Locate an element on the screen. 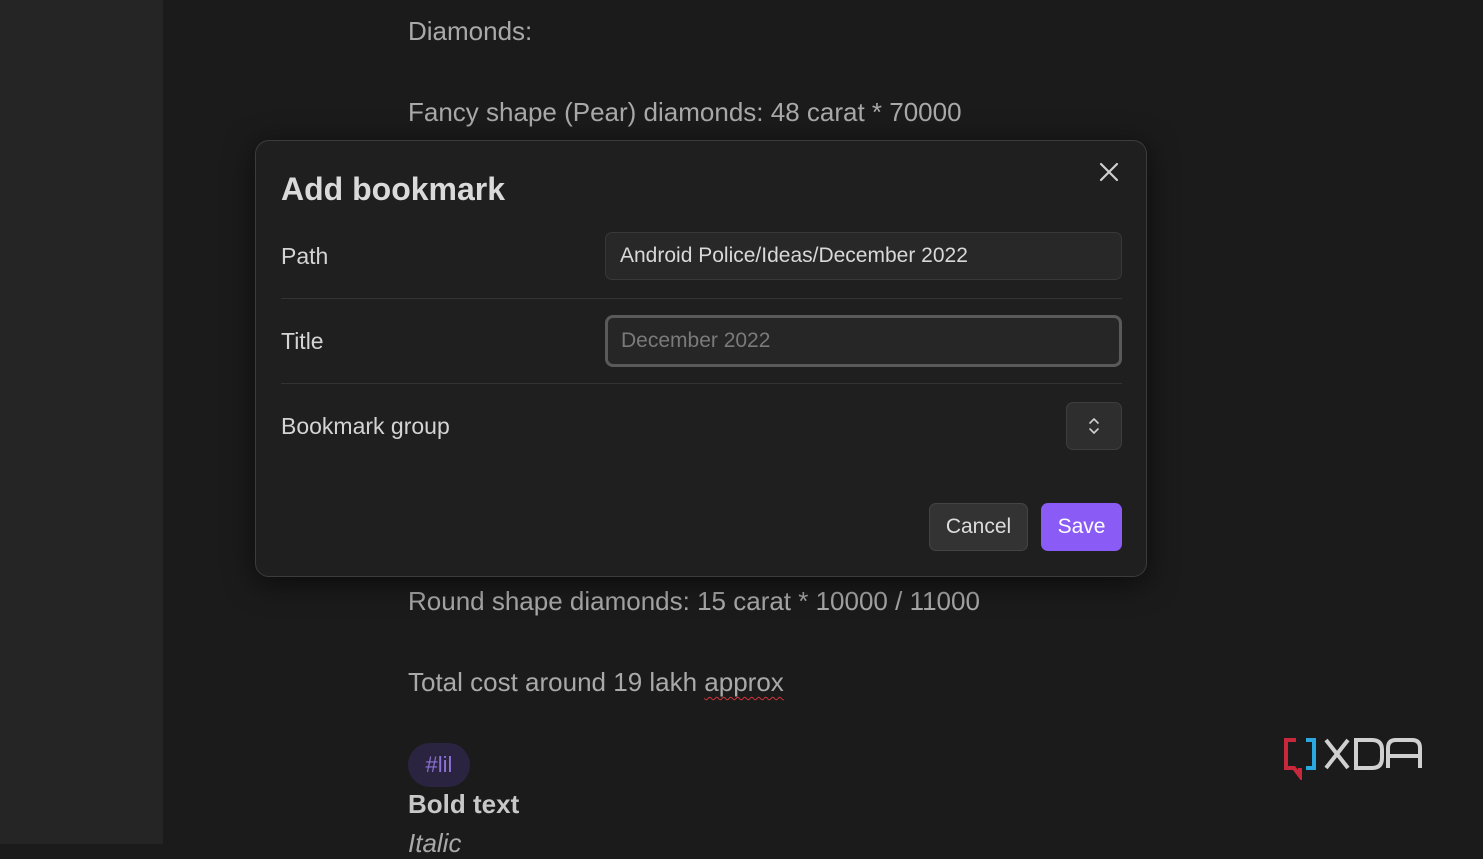  xda-logo is located at coordinates (1354, 759).